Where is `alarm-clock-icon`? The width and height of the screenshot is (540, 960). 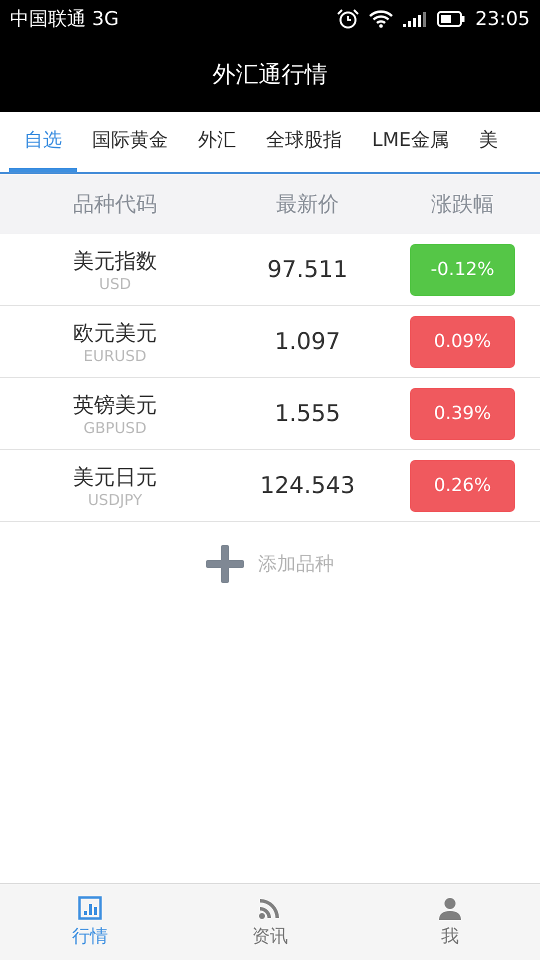 alarm-clock-icon is located at coordinates (348, 18).